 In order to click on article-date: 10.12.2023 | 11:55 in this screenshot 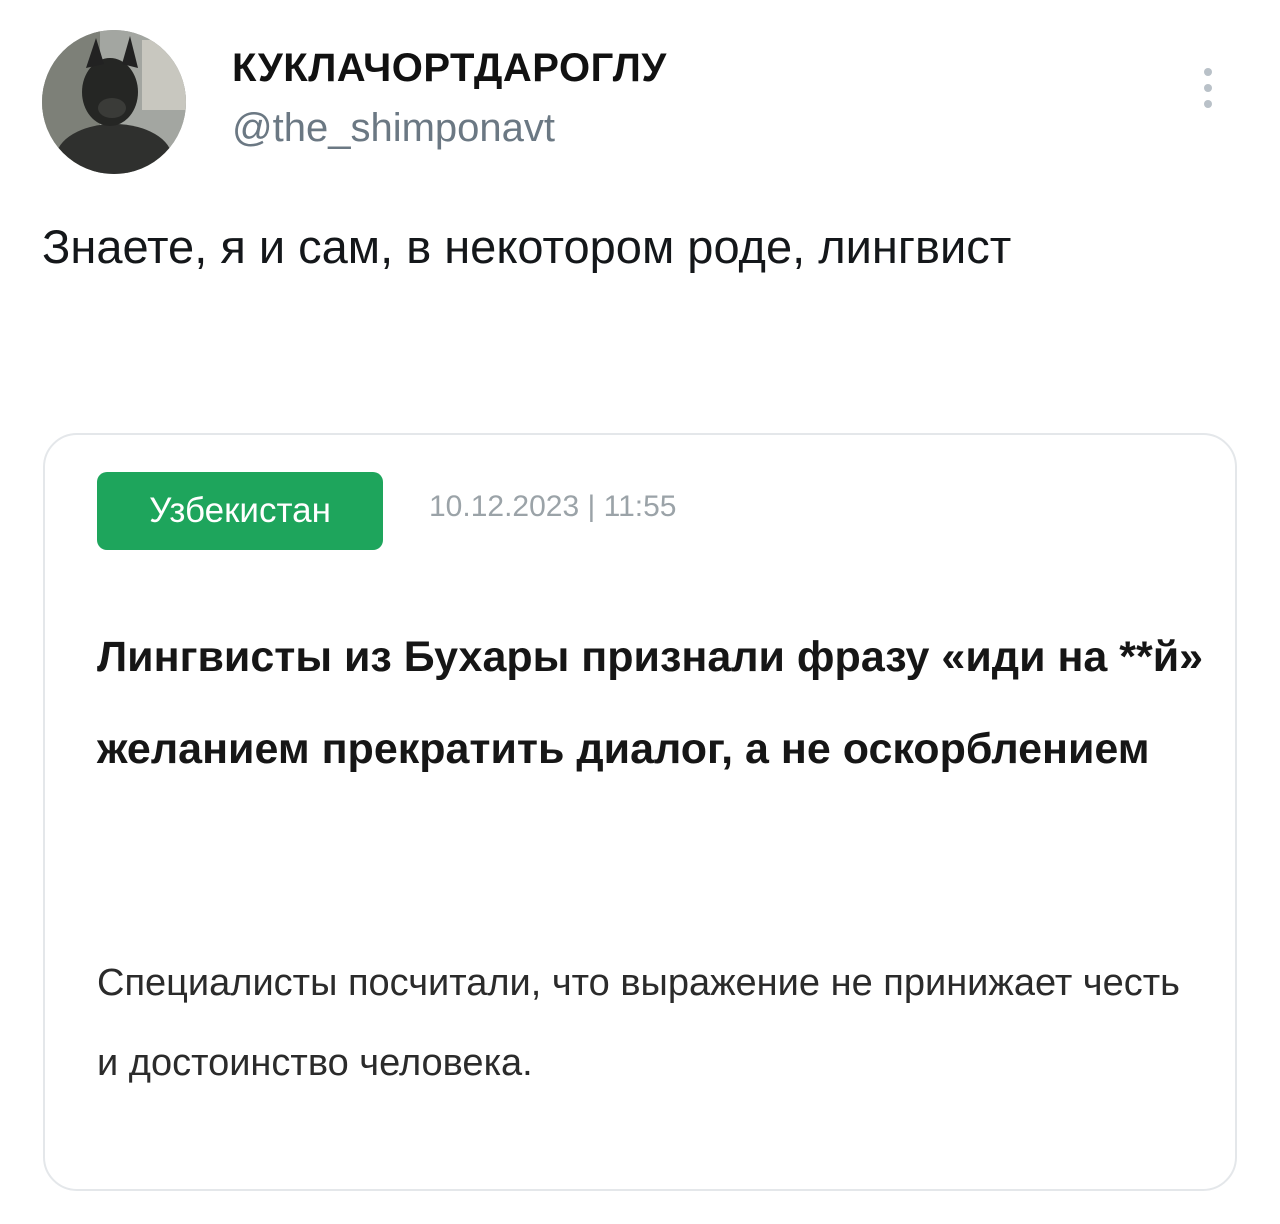, I will do `click(553, 506)`.